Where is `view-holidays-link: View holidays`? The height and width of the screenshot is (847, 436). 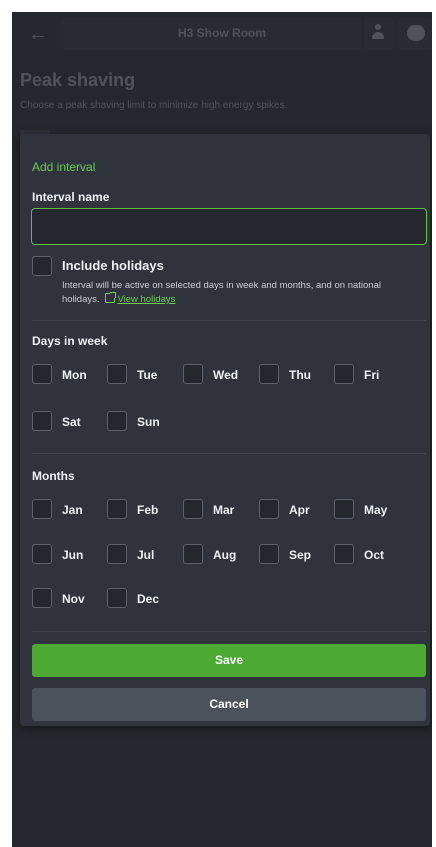
view-holidays-link: View holidays is located at coordinates (147, 299).